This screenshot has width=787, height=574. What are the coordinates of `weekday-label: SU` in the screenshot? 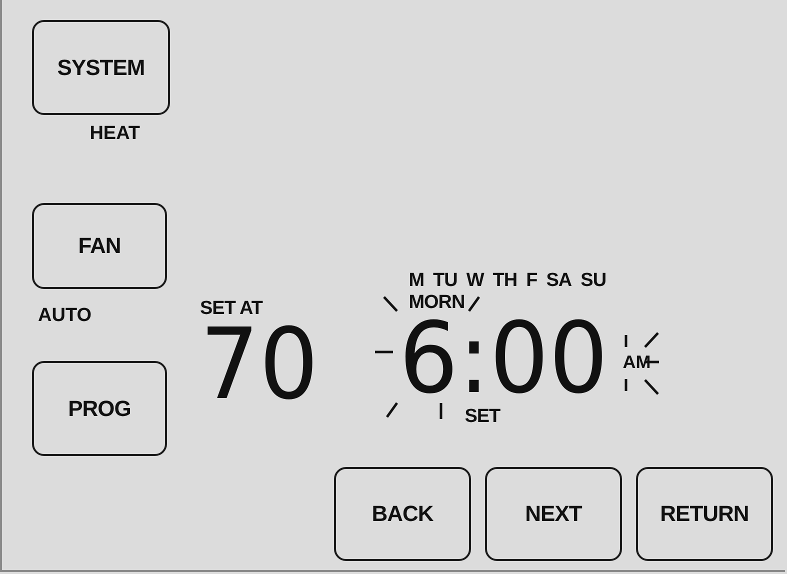 It's located at (593, 281).